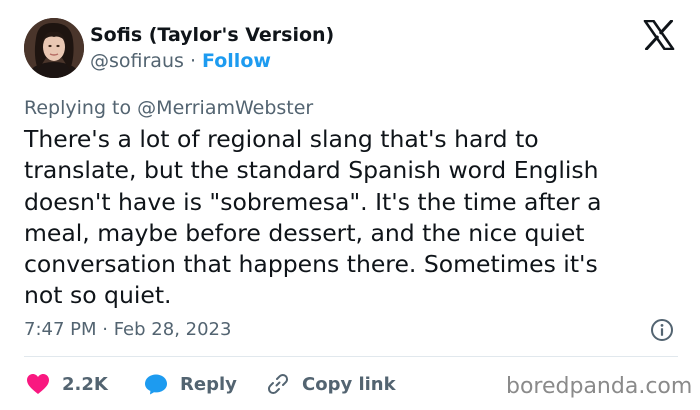 The height and width of the screenshot is (410, 700). I want to click on avatar-photo, so click(54, 48).